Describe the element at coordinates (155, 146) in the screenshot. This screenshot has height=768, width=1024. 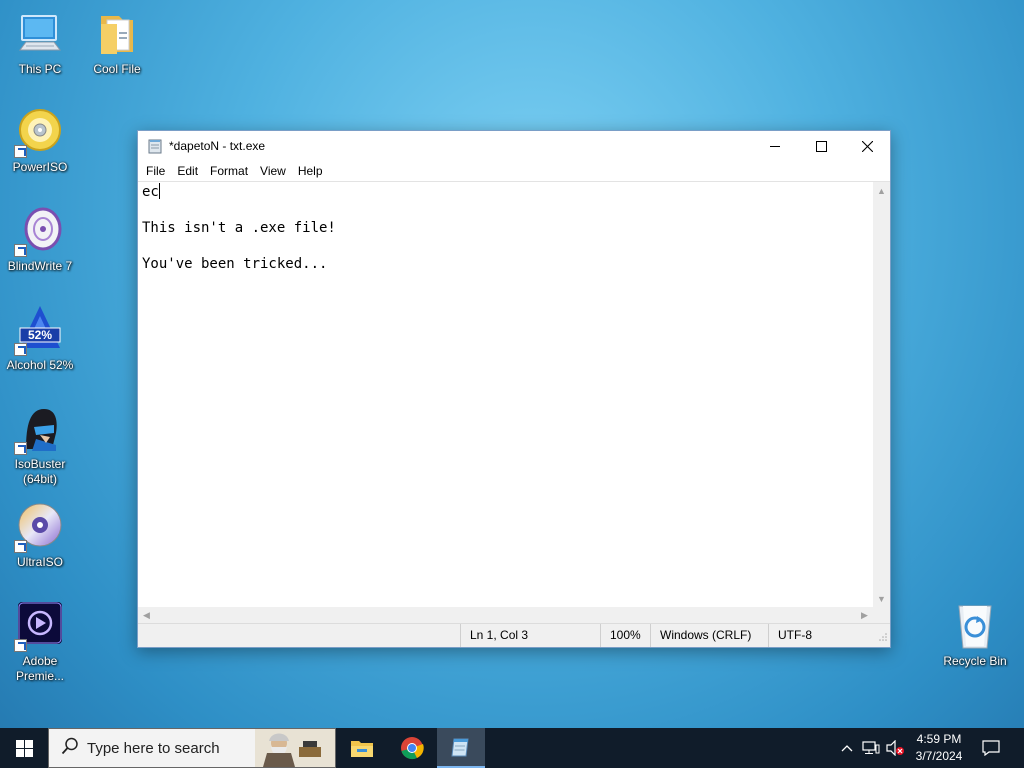
I see `notepad-icon` at that location.